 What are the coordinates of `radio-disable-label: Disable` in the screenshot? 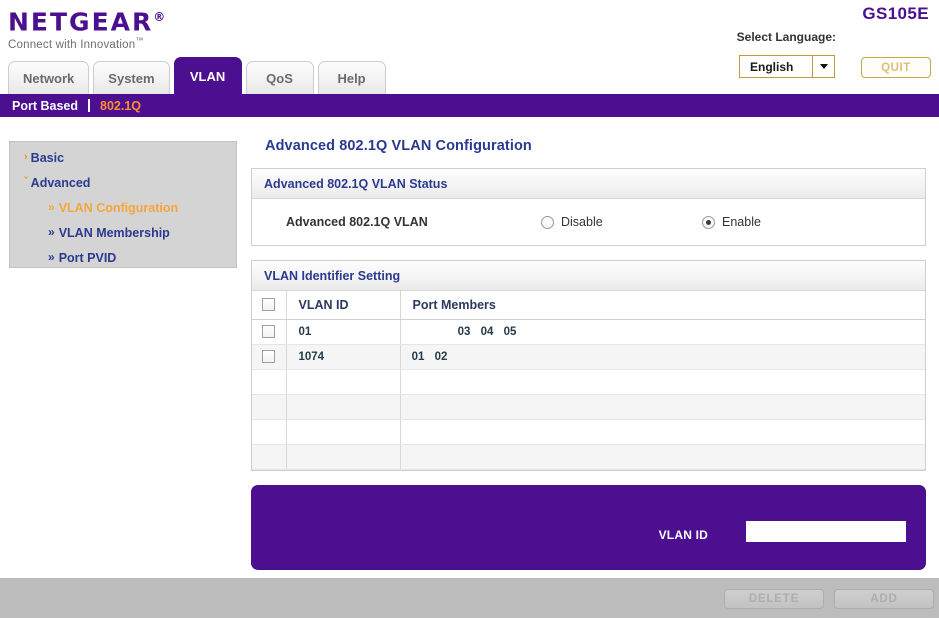 It's located at (582, 222).